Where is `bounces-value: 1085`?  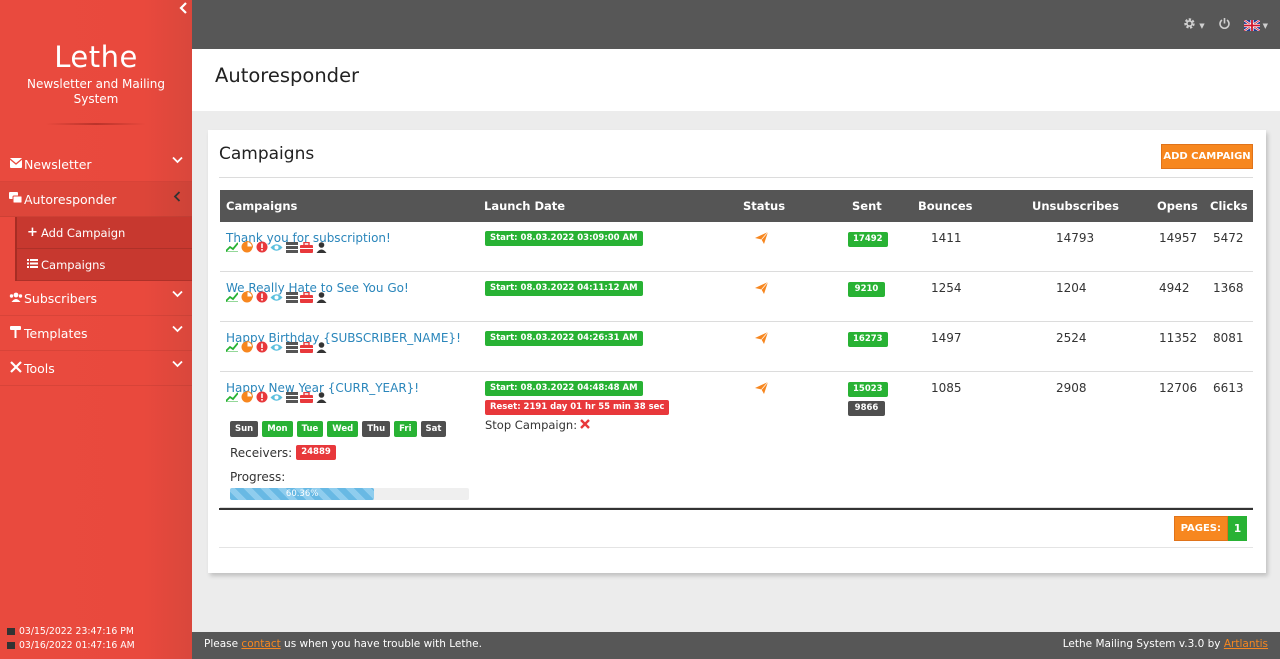
bounces-value: 1085 is located at coordinates (946, 388).